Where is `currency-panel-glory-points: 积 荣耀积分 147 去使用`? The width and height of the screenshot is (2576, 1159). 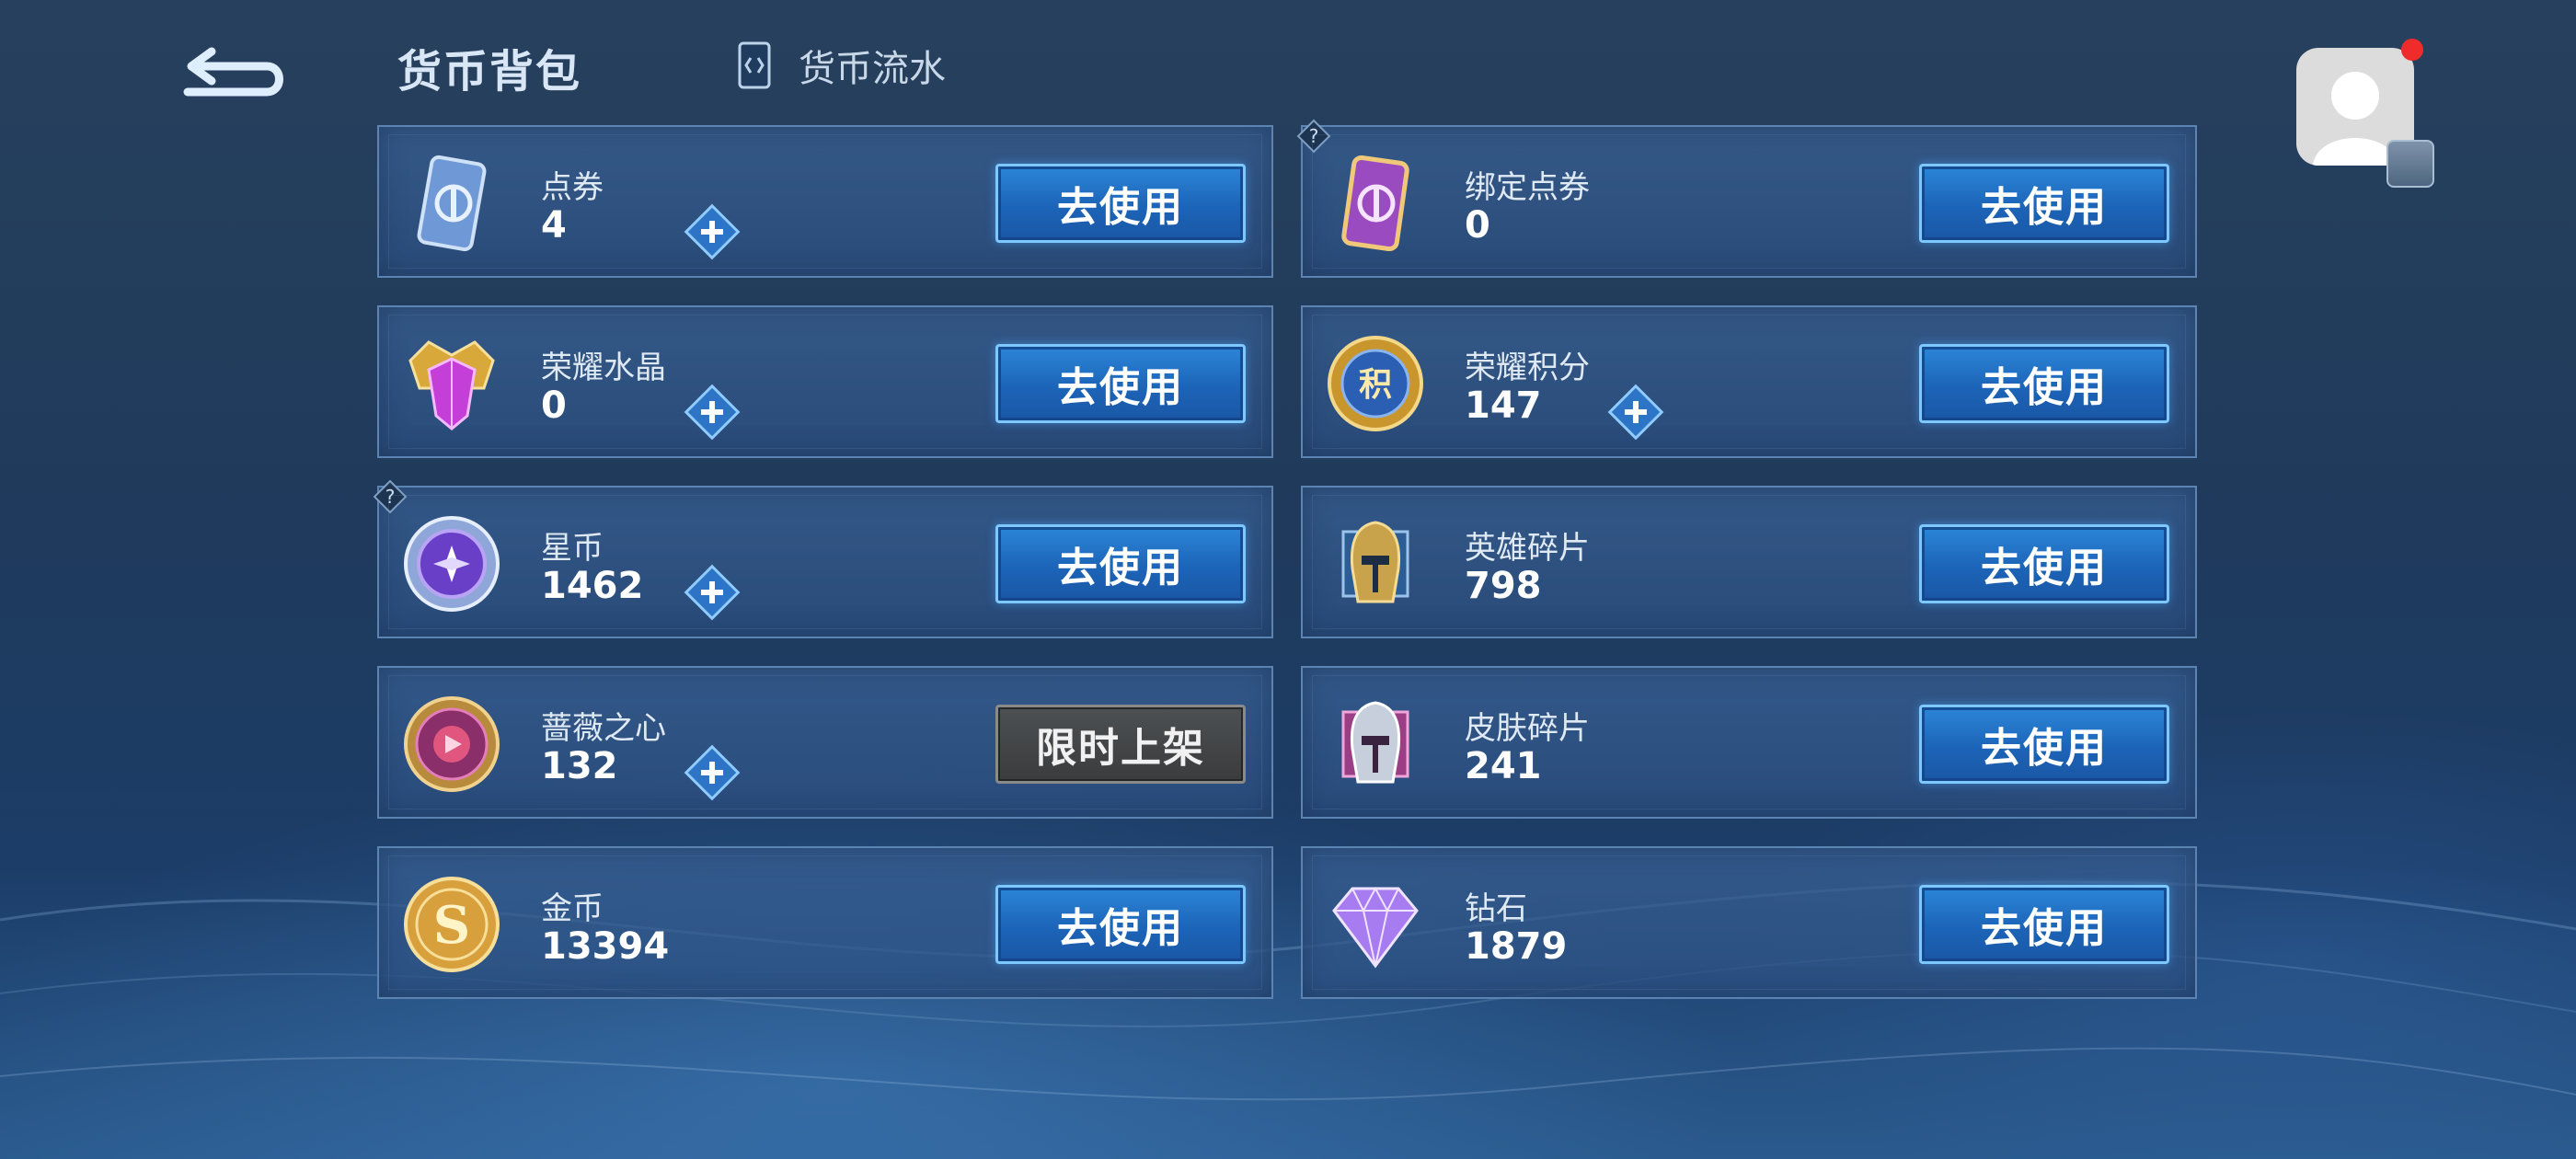
currency-panel-glory-points: 积 荣耀积分 147 去使用 is located at coordinates (1749, 381).